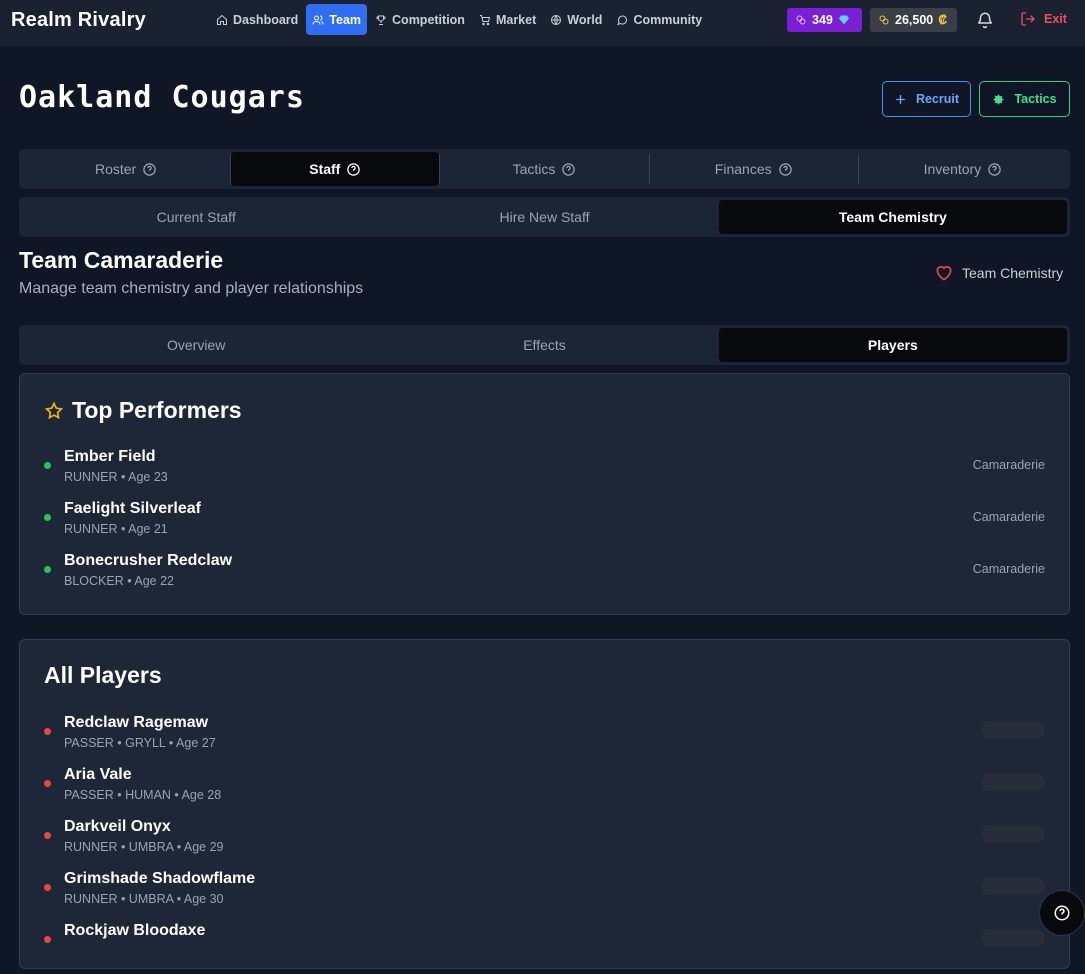  What do you see at coordinates (110, 456) in the screenshot?
I see `player-name: Ember Field` at bounding box center [110, 456].